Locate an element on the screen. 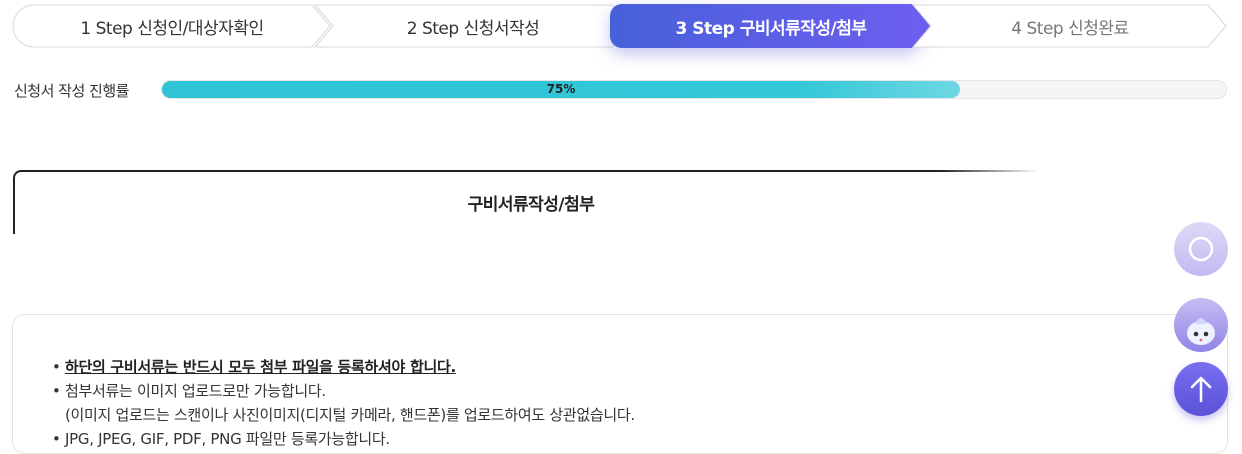 Image resolution: width=1242 pixels, height=454 pixels. notice-text: 첨부서류는 이미지 업로드로만 가능합니다. is located at coordinates (195, 391).